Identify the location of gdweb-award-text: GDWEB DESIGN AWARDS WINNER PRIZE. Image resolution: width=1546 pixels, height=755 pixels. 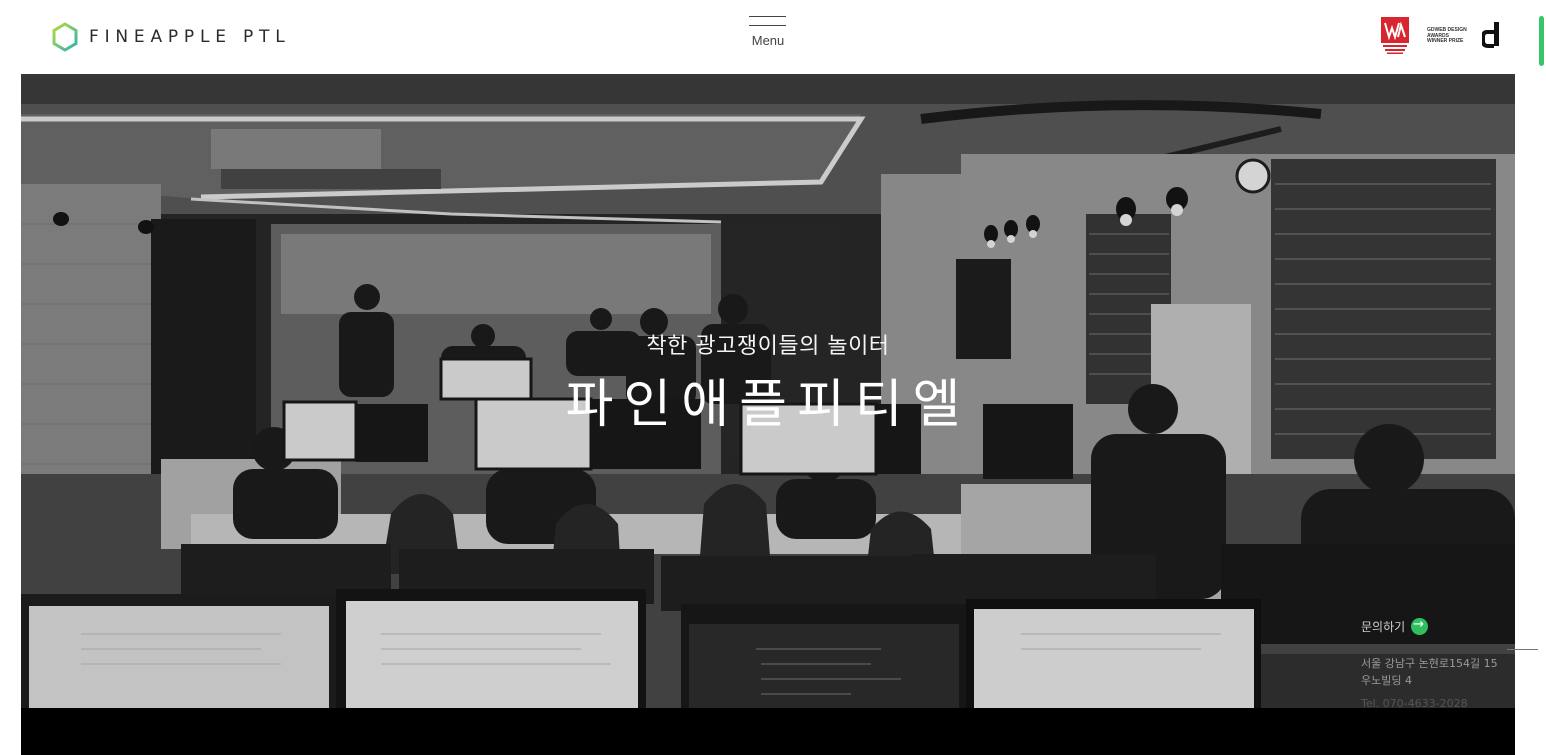
(1452, 36).